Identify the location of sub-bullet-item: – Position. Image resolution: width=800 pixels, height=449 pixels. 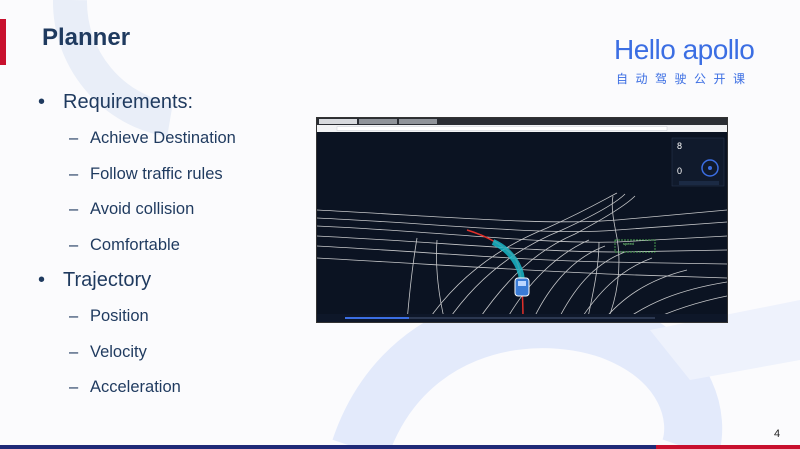
(173, 320).